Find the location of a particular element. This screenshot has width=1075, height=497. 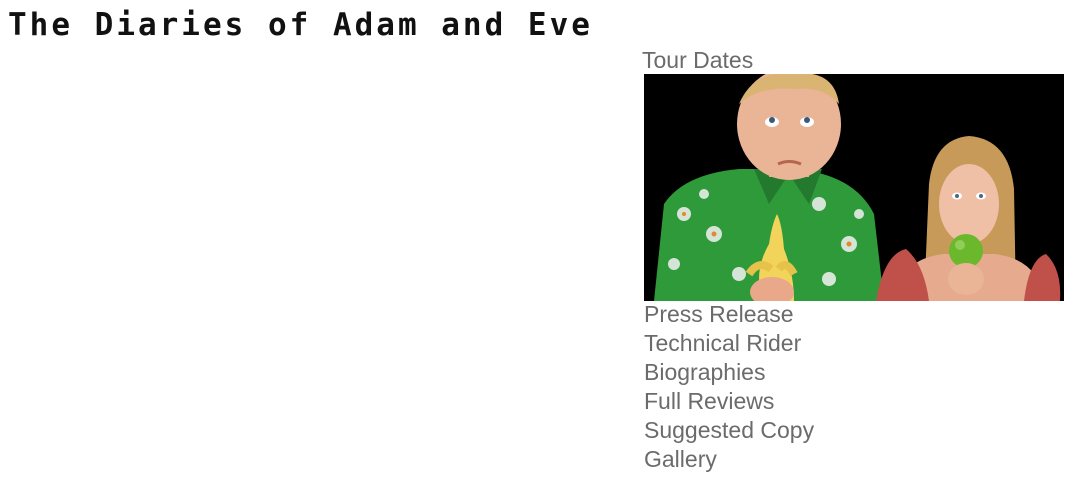

nav-item-technical-rider: Technical Rider is located at coordinates (729, 343).